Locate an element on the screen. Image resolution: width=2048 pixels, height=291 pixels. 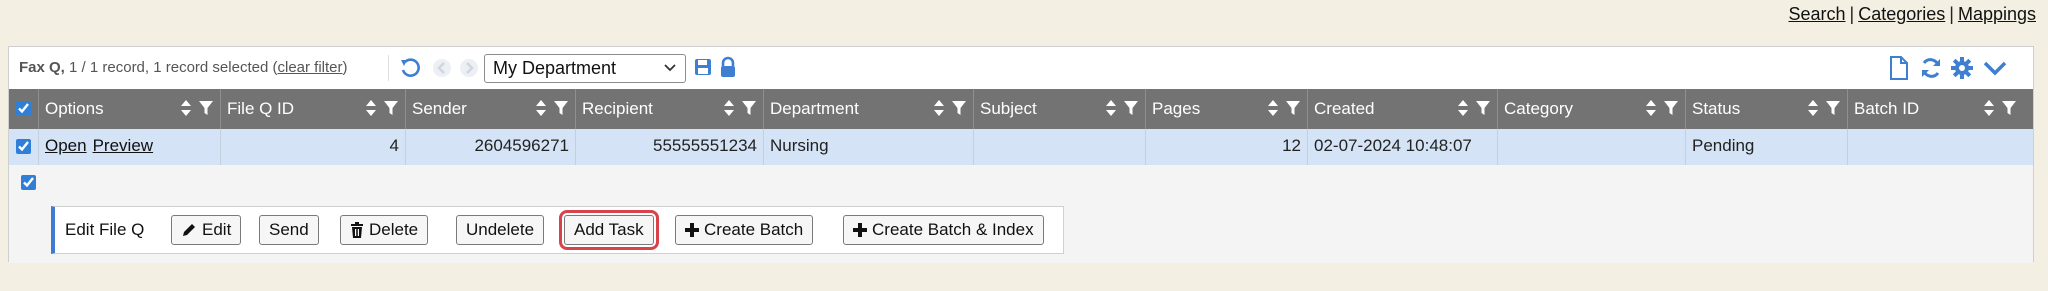
department-select: My Department is located at coordinates (585, 68).